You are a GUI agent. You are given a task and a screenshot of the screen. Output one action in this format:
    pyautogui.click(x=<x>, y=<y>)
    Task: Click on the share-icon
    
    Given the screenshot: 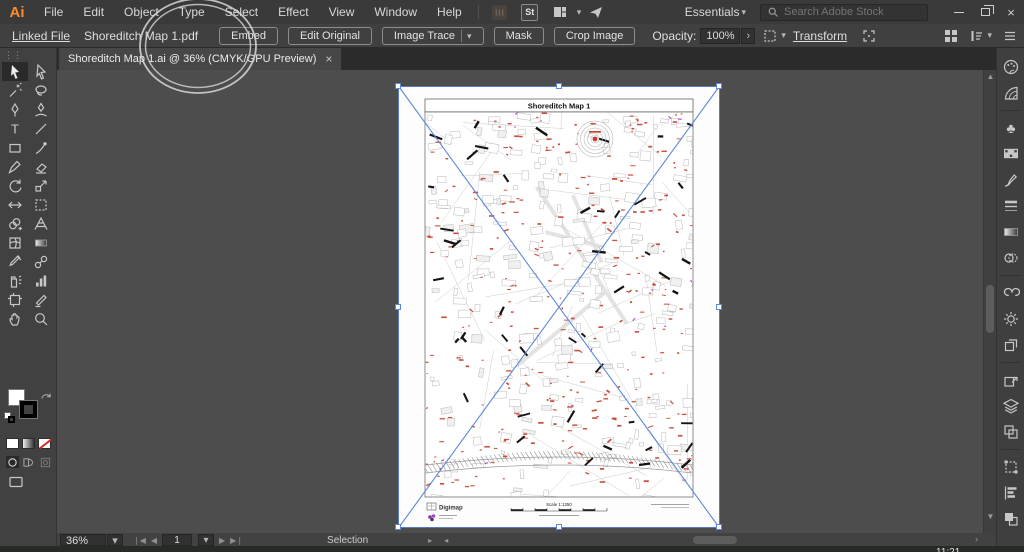 What is the action you would take?
    pyautogui.click(x=596, y=12)
    